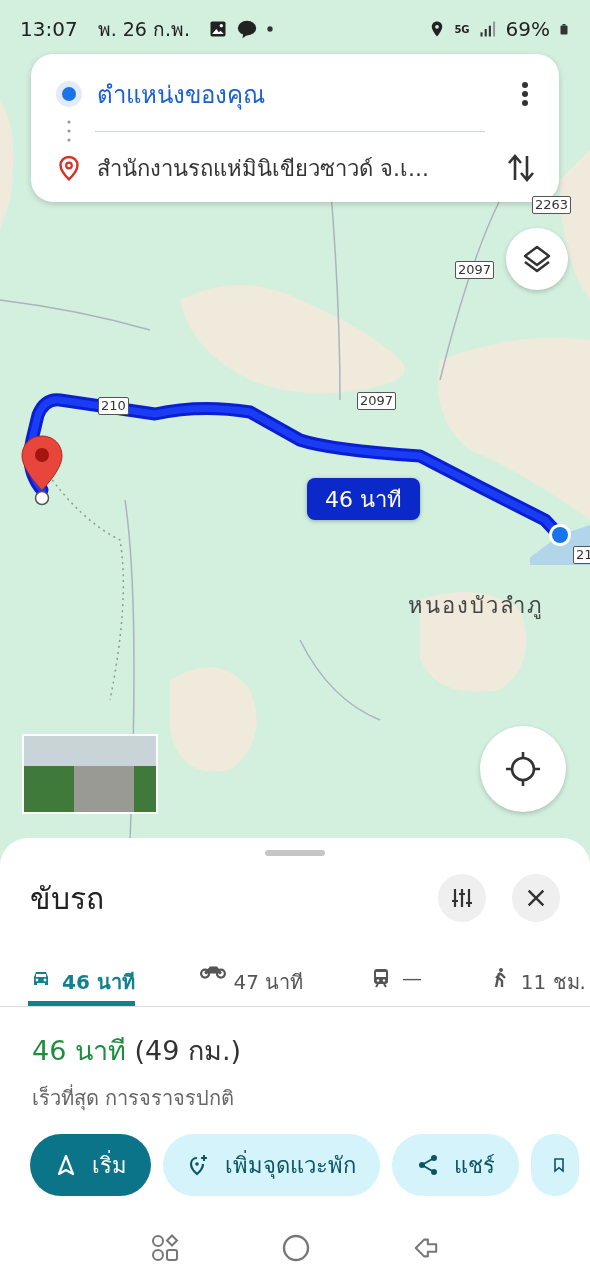 Image resolution: width=590 pixels, height=1280 pixels. Describe the element at coordinates (428, 1165) in the screenshot. I see `share-icon` at that location.